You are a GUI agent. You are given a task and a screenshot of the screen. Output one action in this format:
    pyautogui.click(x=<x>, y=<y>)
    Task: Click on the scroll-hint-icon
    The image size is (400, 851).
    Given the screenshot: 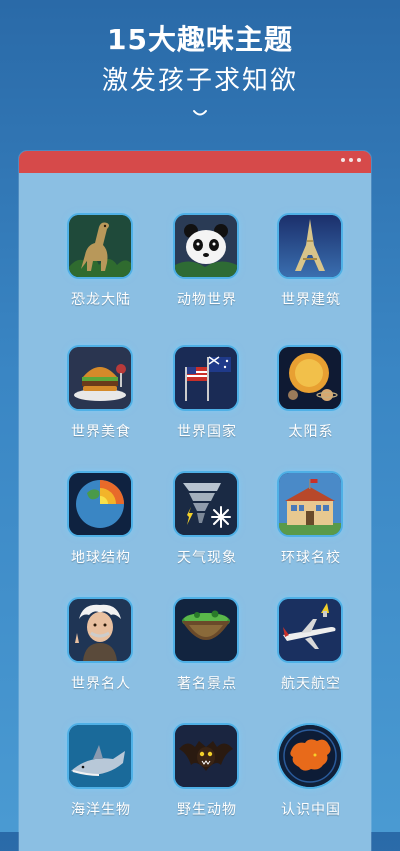 What is the action you would take?
    pyautogui.click(x=200, y=113)
    